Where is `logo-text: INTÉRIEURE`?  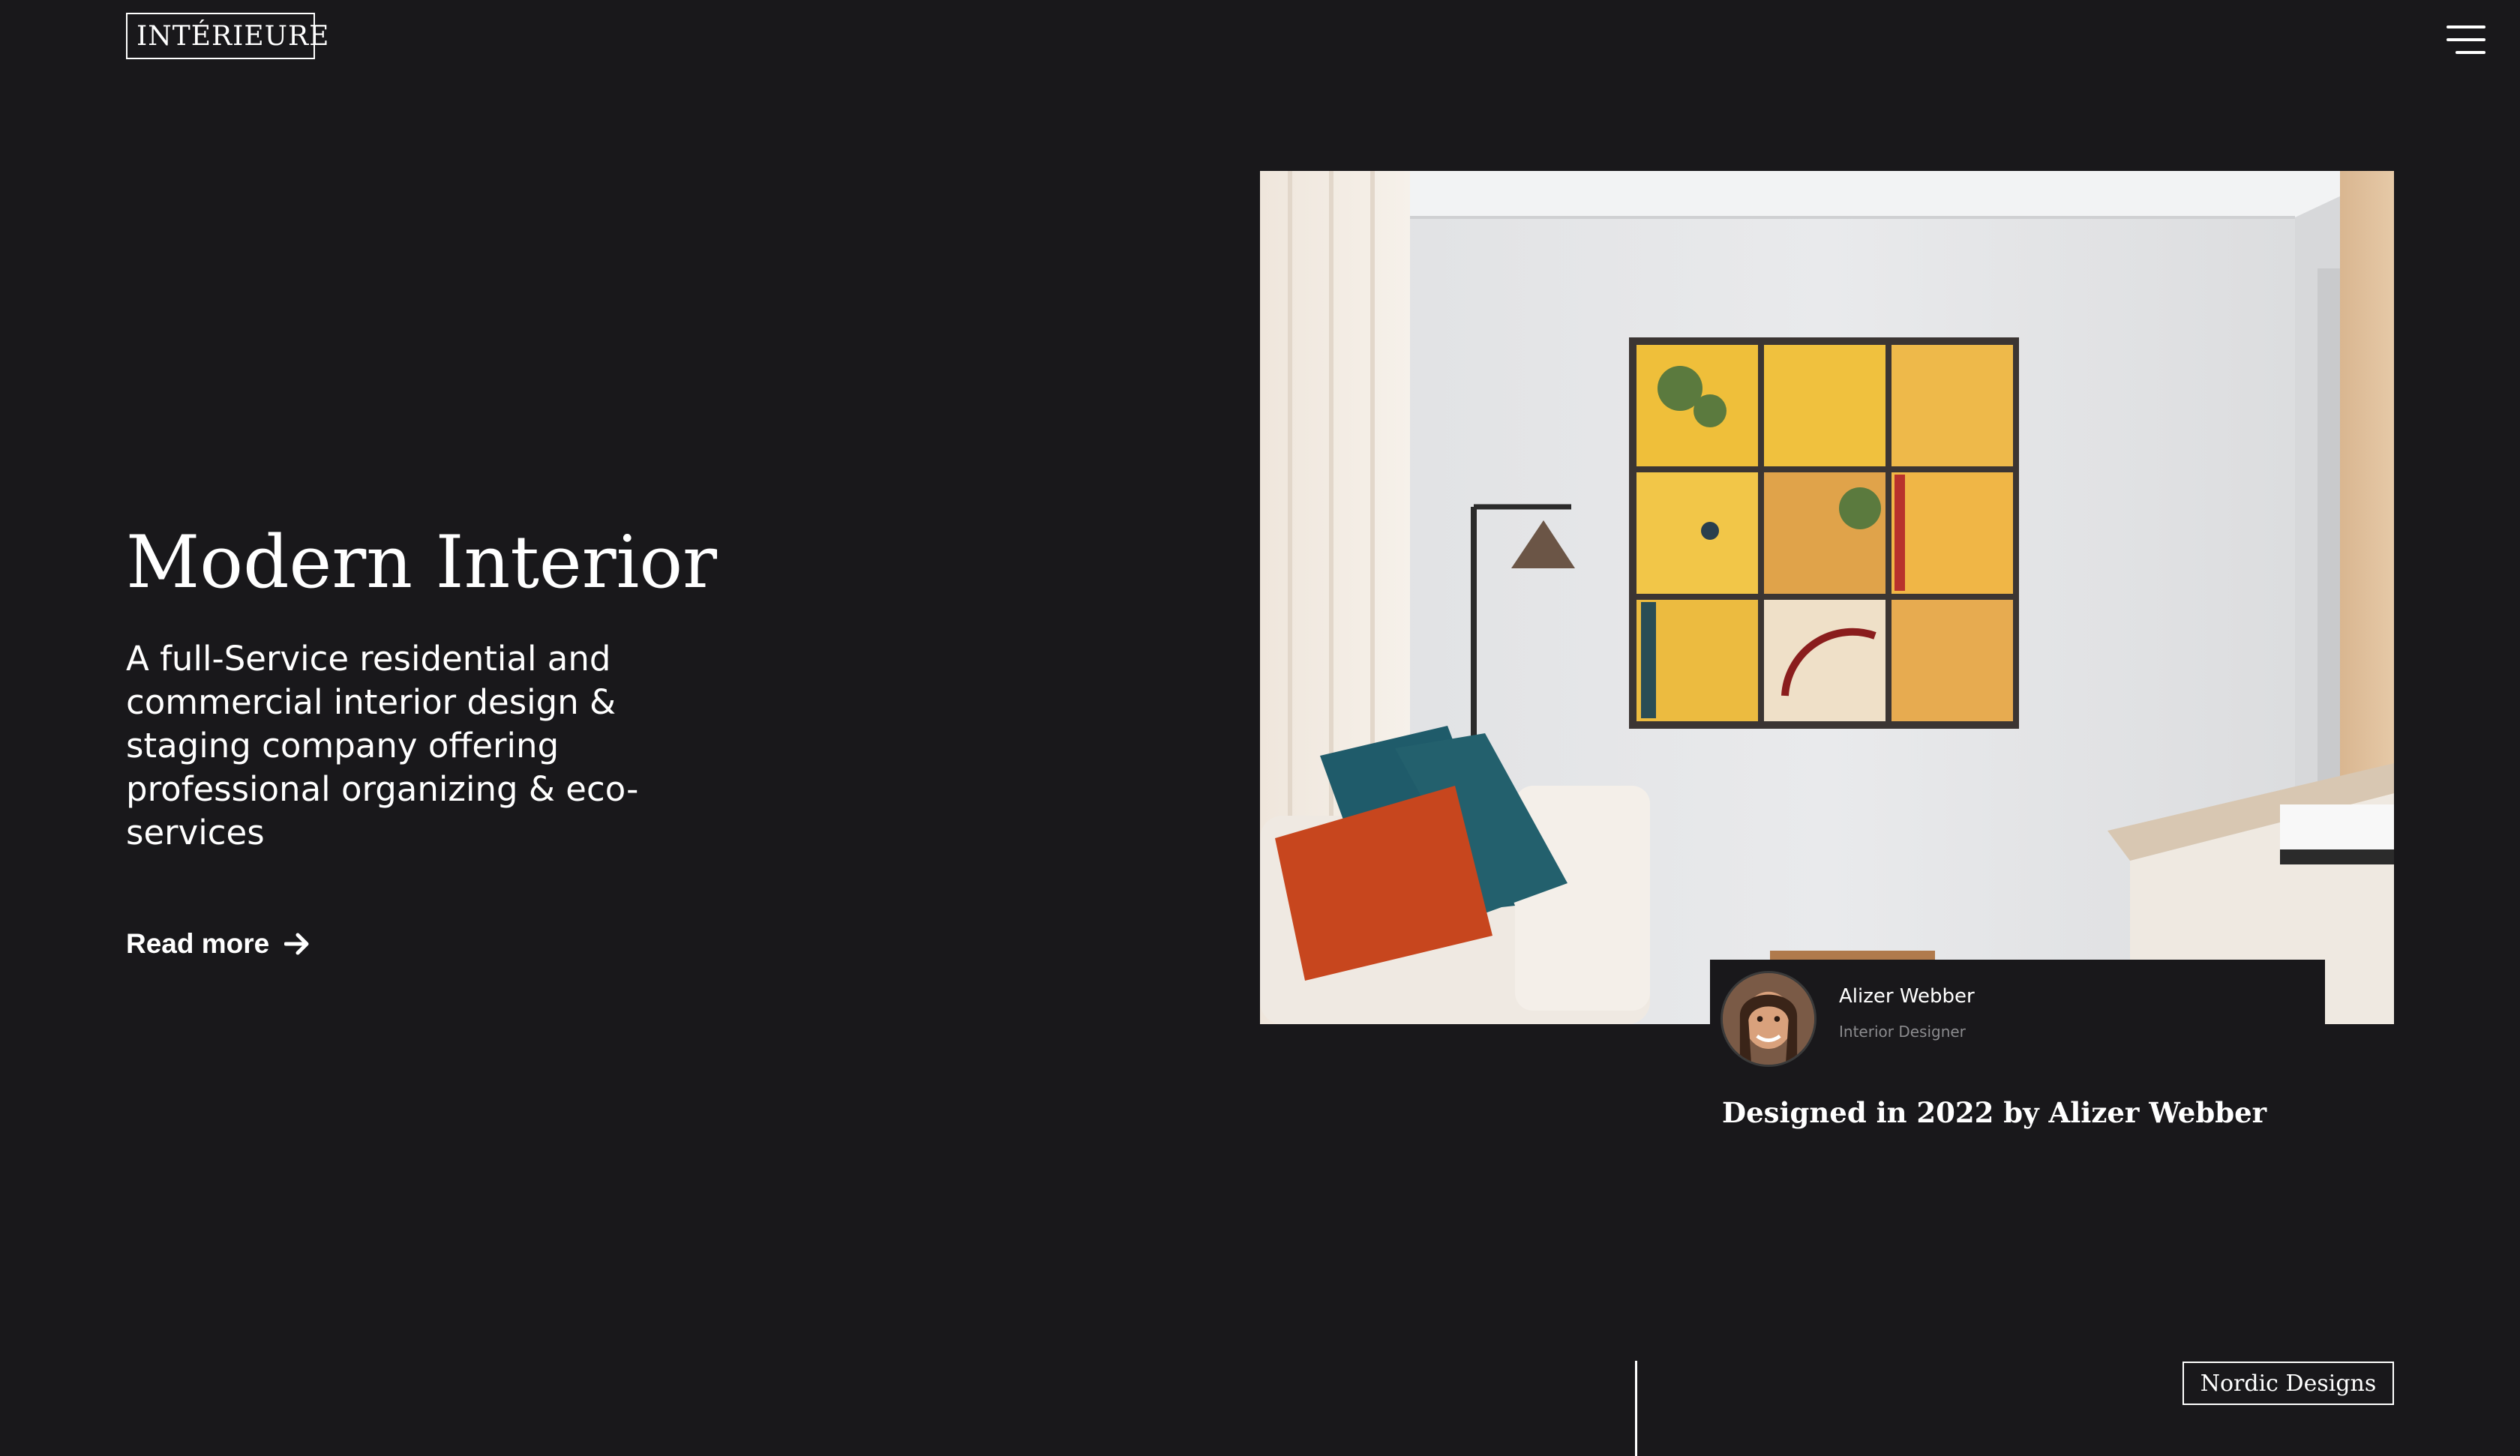
logo-text: INTÉRIEURE is located at coordinates (233, 36).